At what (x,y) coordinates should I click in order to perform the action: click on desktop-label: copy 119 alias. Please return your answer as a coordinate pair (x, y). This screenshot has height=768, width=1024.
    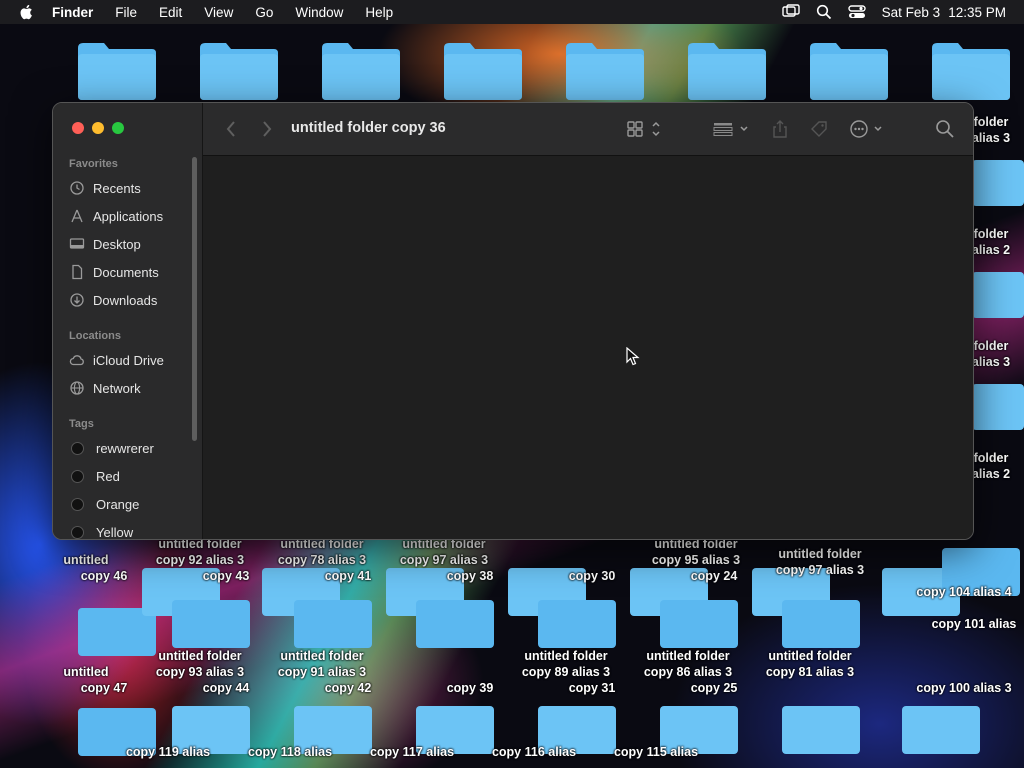
    Looking at the image, I should click on (168, 752).